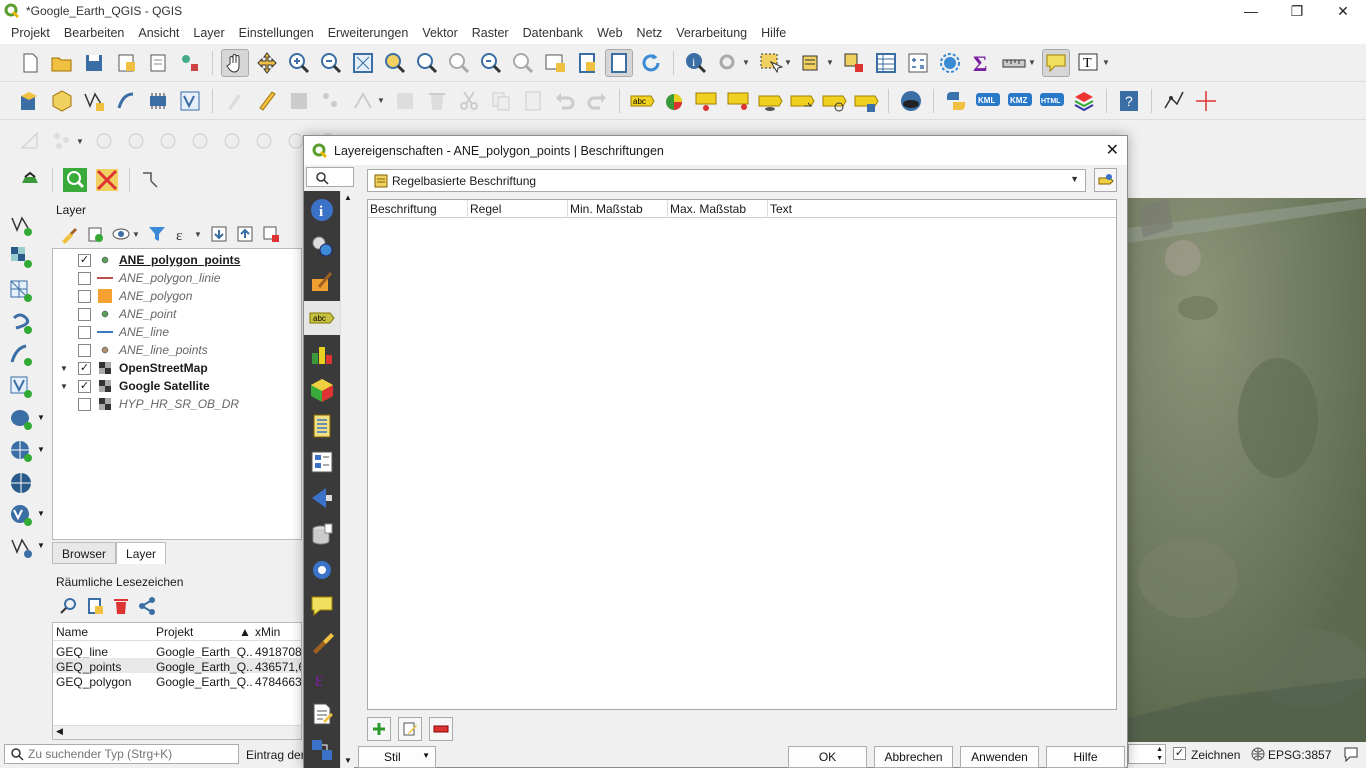  What do you see at coordinates (177, 732) in the screenshot?
I see `horizontal-scrollbar: ◀` at bounding box center [177, 732].